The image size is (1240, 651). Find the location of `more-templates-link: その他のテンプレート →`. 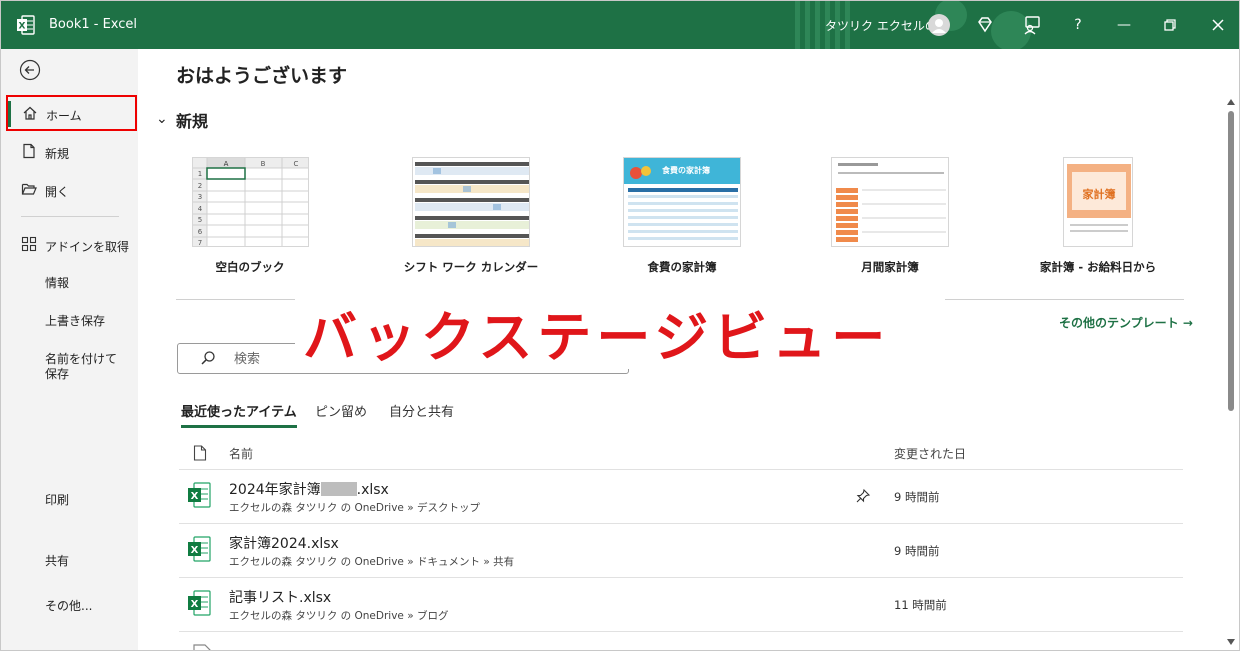

more-templates-link: その他のテンプレート → is located at coordinates (1126, 322).